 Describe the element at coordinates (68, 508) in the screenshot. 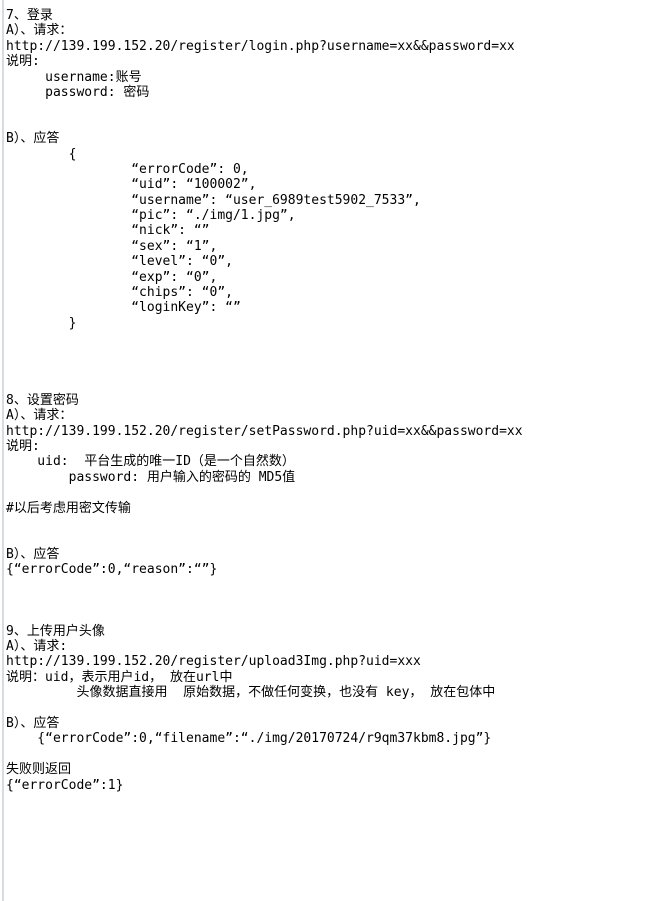

I see `section-8-note-comment: #以后考虑用密文传输` at that location.